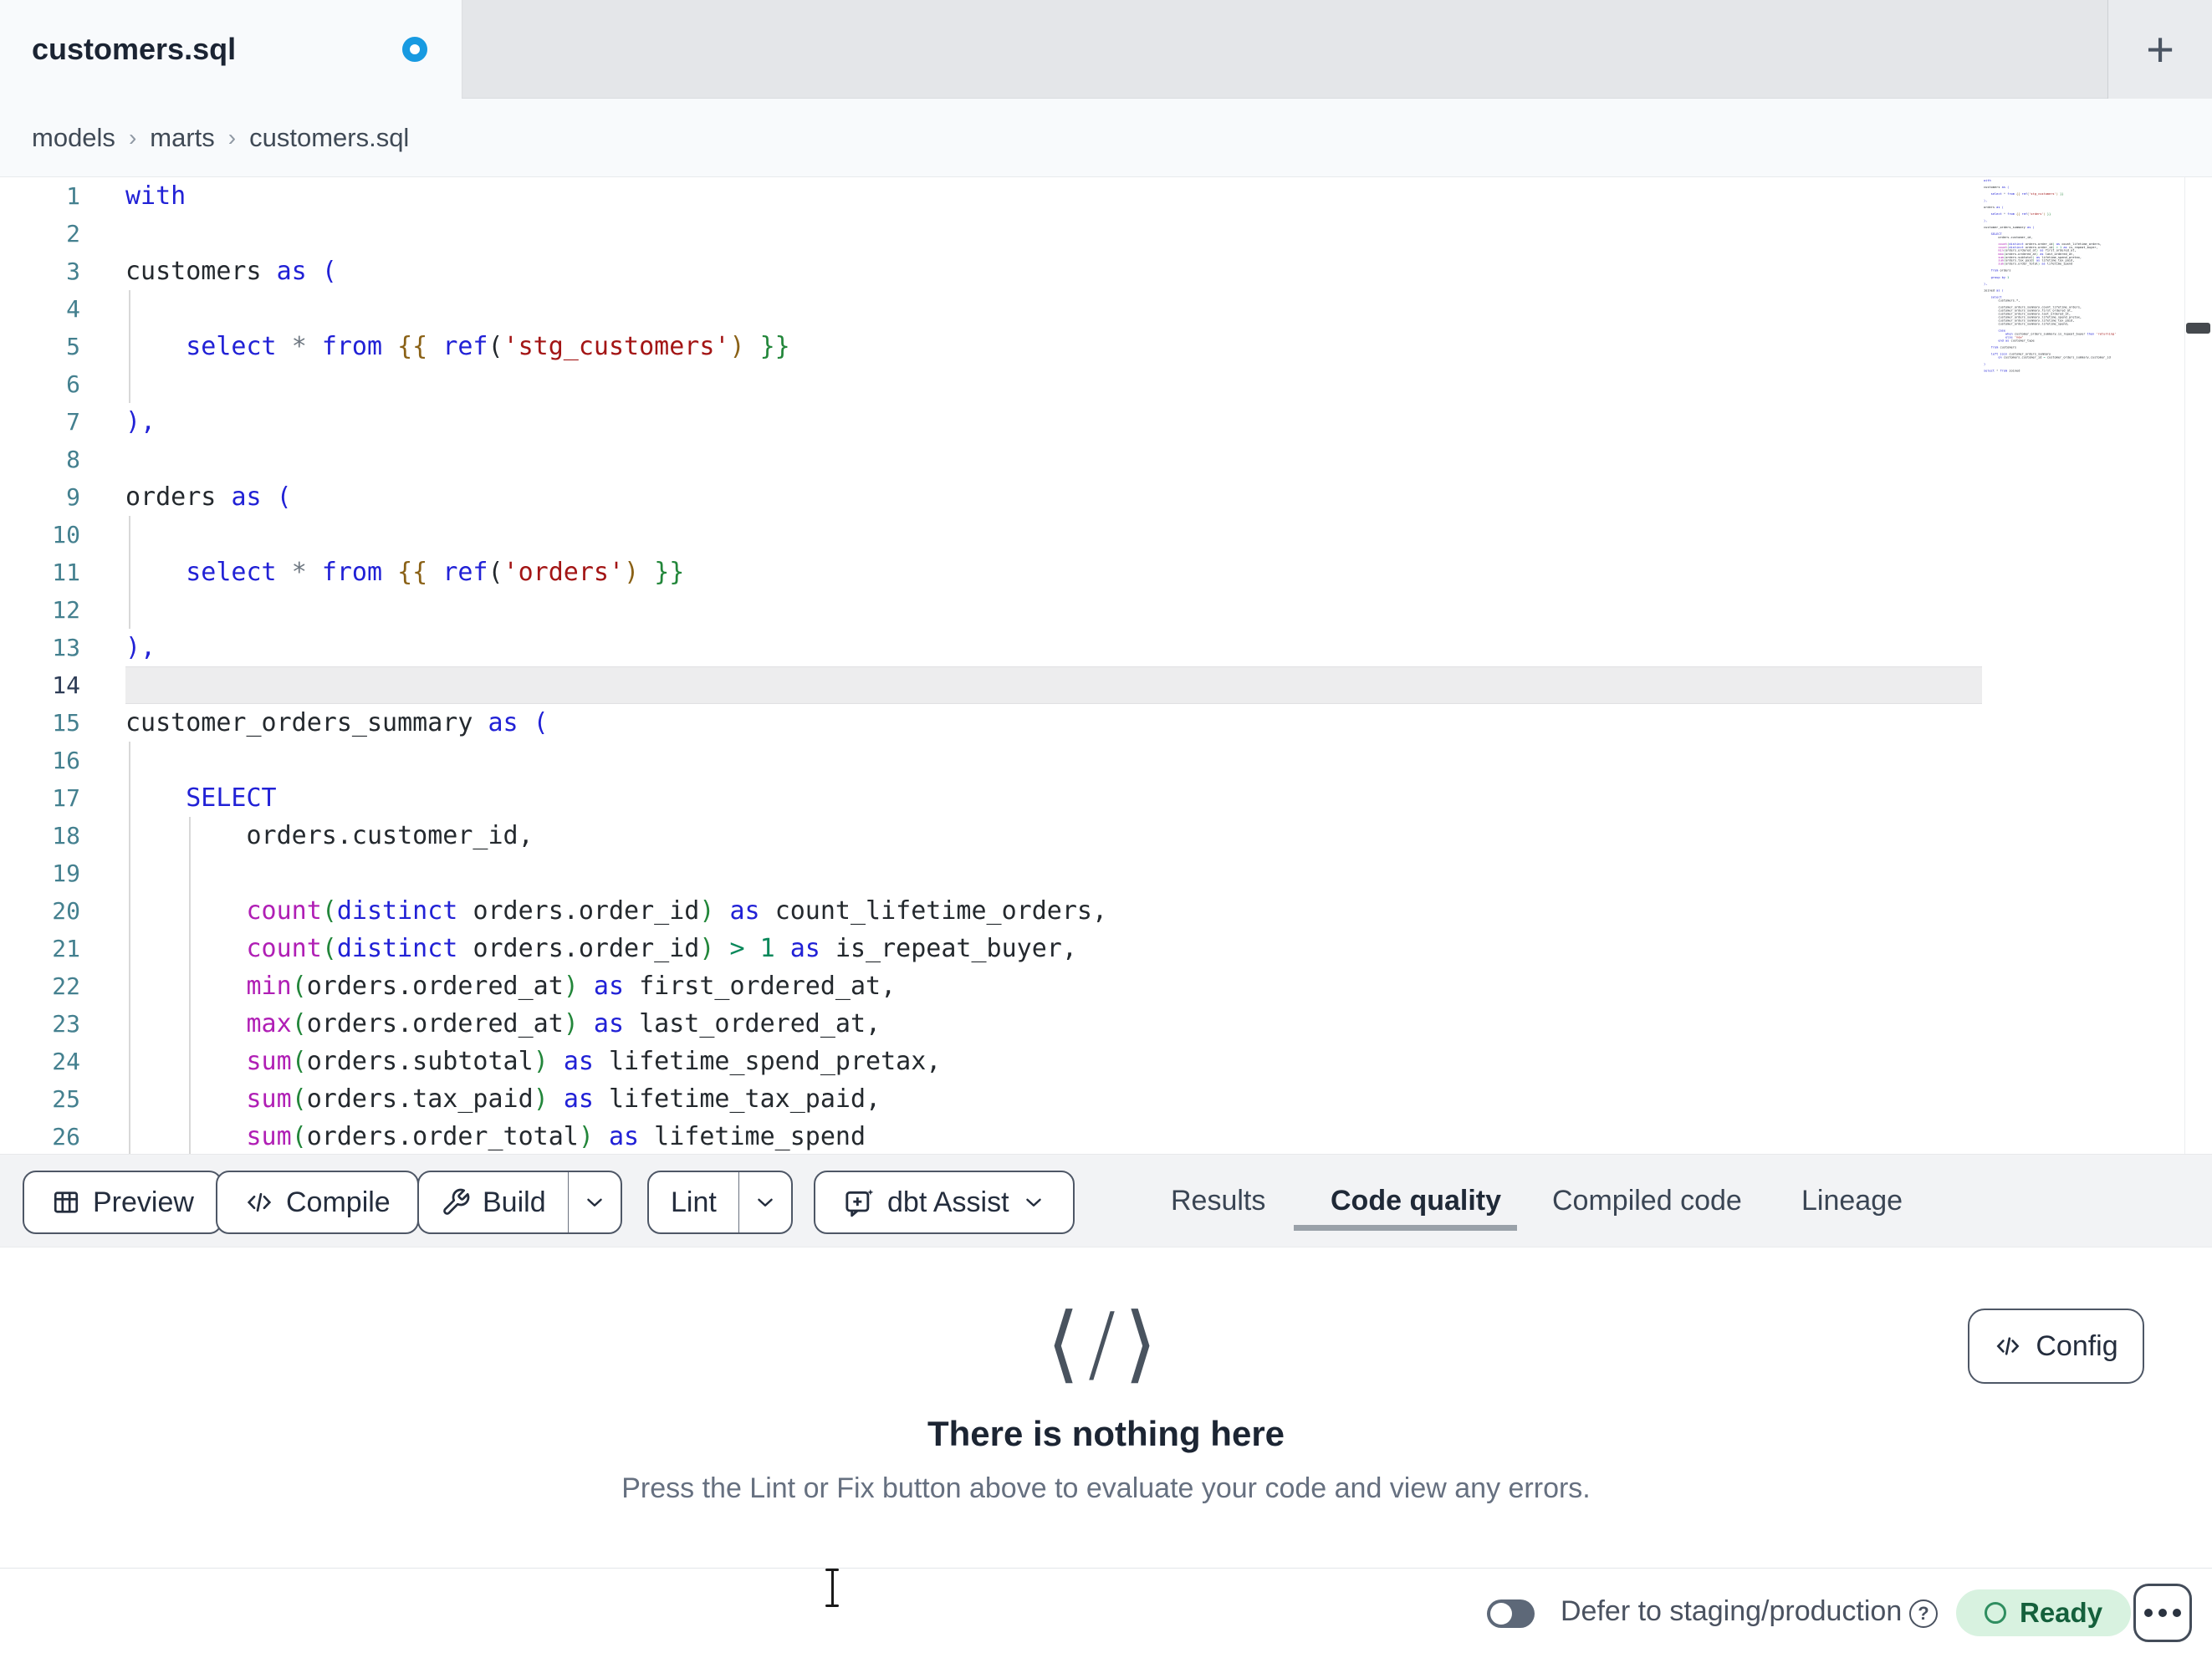 The height and width of the screenshot is (1653, 2212). Describe the element at coordinates (1852, 1201) in the screenshot. I see `tab-lineage: Lineage` at that location.